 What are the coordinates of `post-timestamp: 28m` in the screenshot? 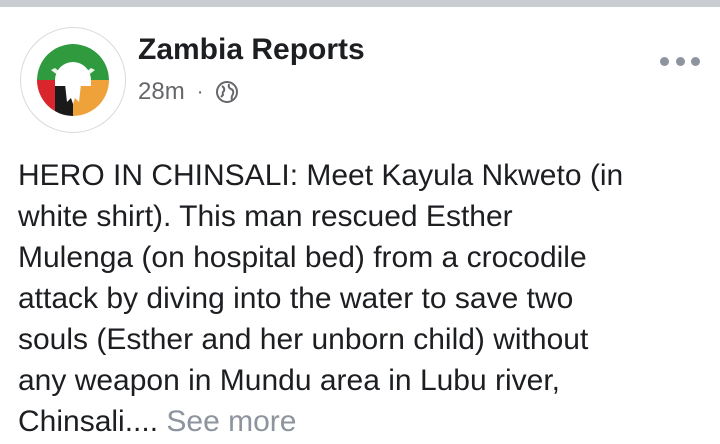 It's located at (161, 92).